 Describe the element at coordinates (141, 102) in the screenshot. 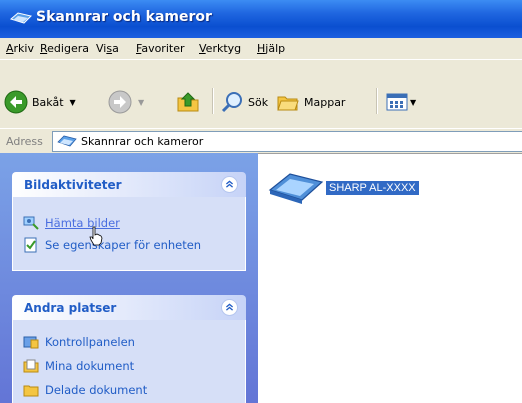

I see `forward-dropdown-arrow-icon: ▼` at that location.